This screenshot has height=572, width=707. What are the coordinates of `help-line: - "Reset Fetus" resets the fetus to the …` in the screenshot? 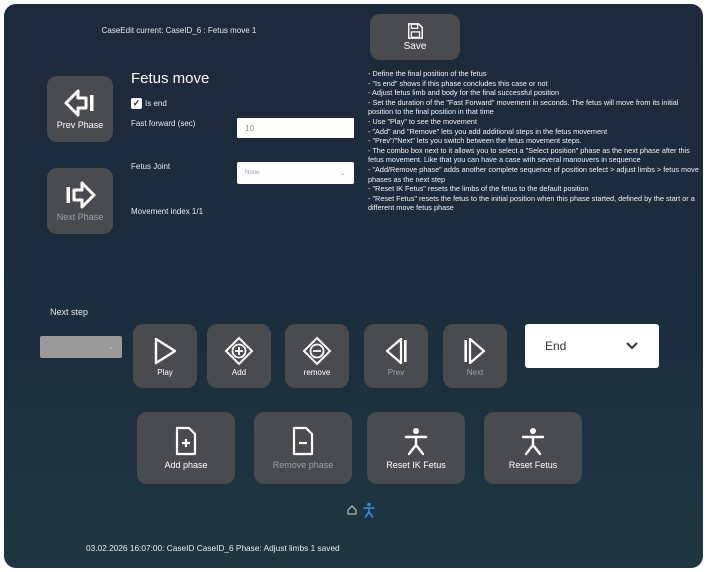 It's located at (531, 203).